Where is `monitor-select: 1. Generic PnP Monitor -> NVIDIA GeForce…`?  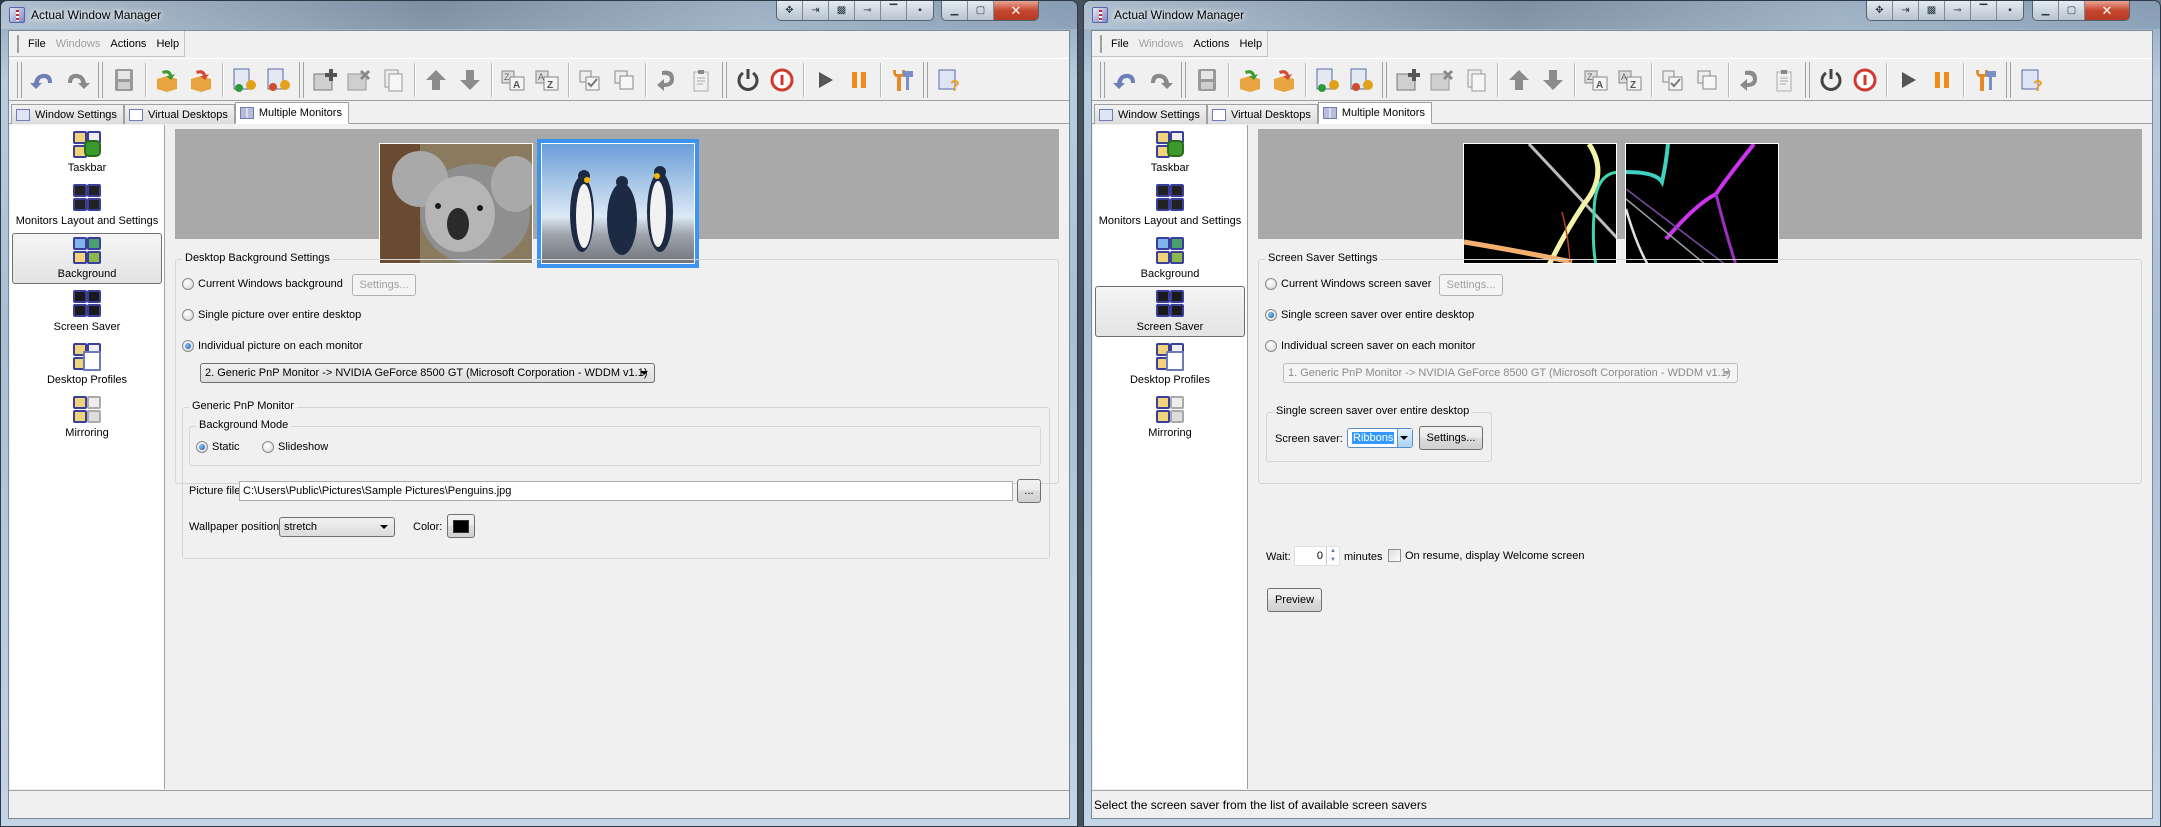 monitor-select: 1. Generic PnP Monitor -> NVIDIA GeForce… is located at coordinates (1510, 373).